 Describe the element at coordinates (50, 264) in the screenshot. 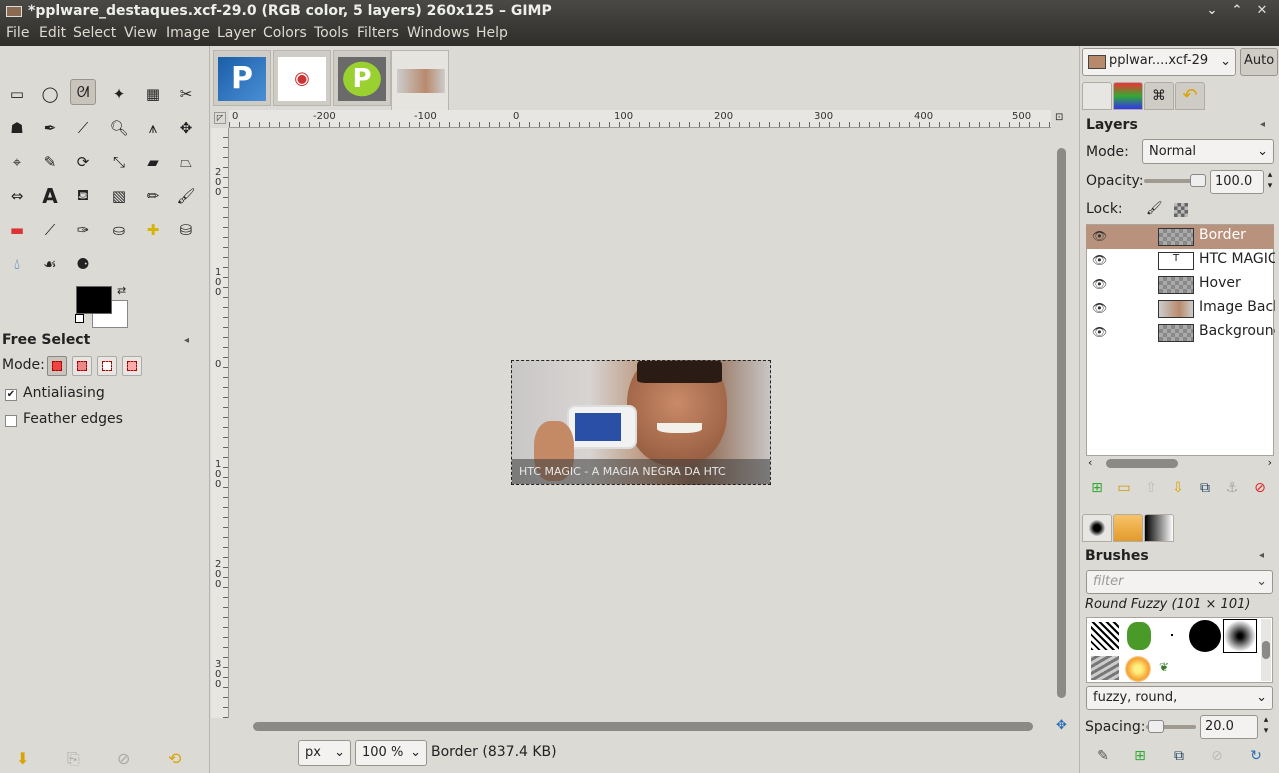

I see `smudge-icon: ☙` at that location.